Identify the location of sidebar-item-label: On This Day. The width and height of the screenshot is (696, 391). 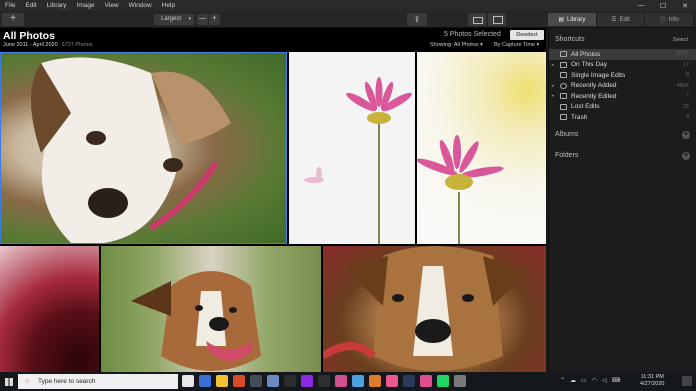
(589, 65).